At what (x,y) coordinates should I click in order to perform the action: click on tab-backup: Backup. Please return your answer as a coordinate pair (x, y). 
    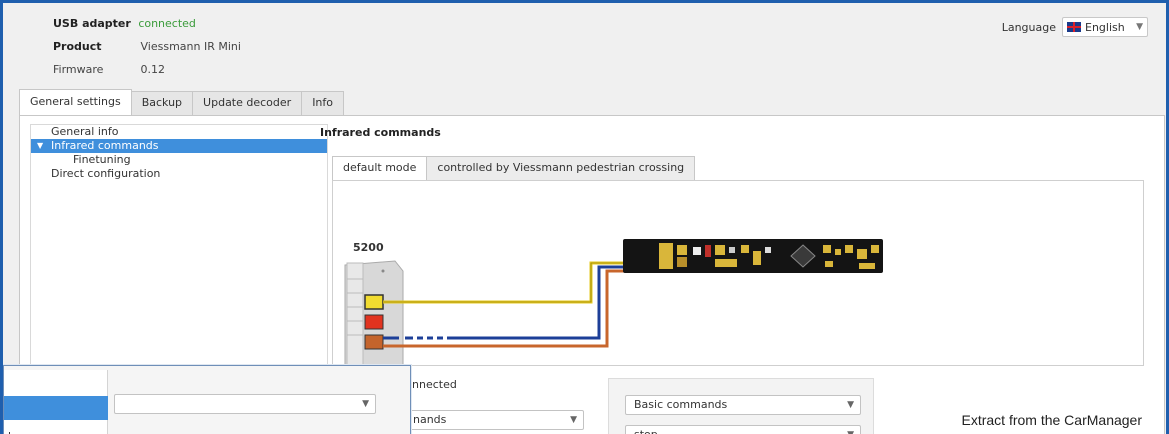
    Looking at the image, I should click on (162, 103).